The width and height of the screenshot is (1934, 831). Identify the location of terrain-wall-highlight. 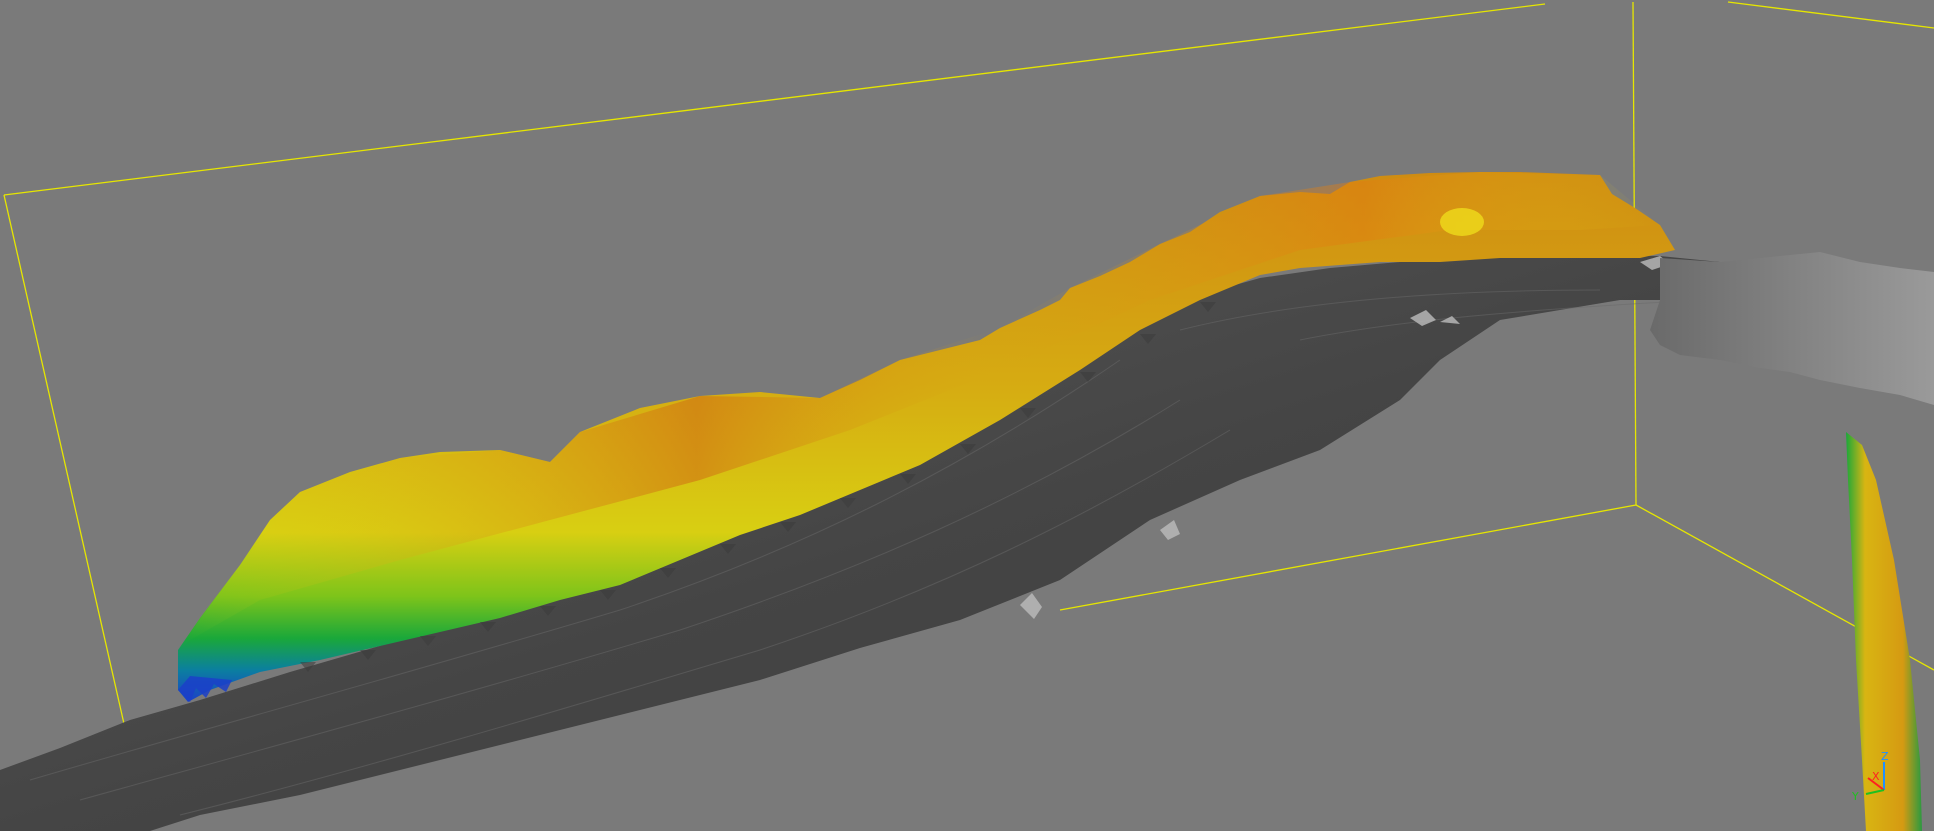
(1462, 222).